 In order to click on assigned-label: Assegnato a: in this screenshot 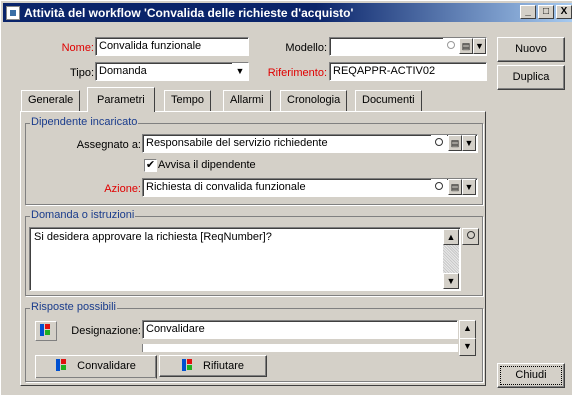, I will do `click(108, 145)`.